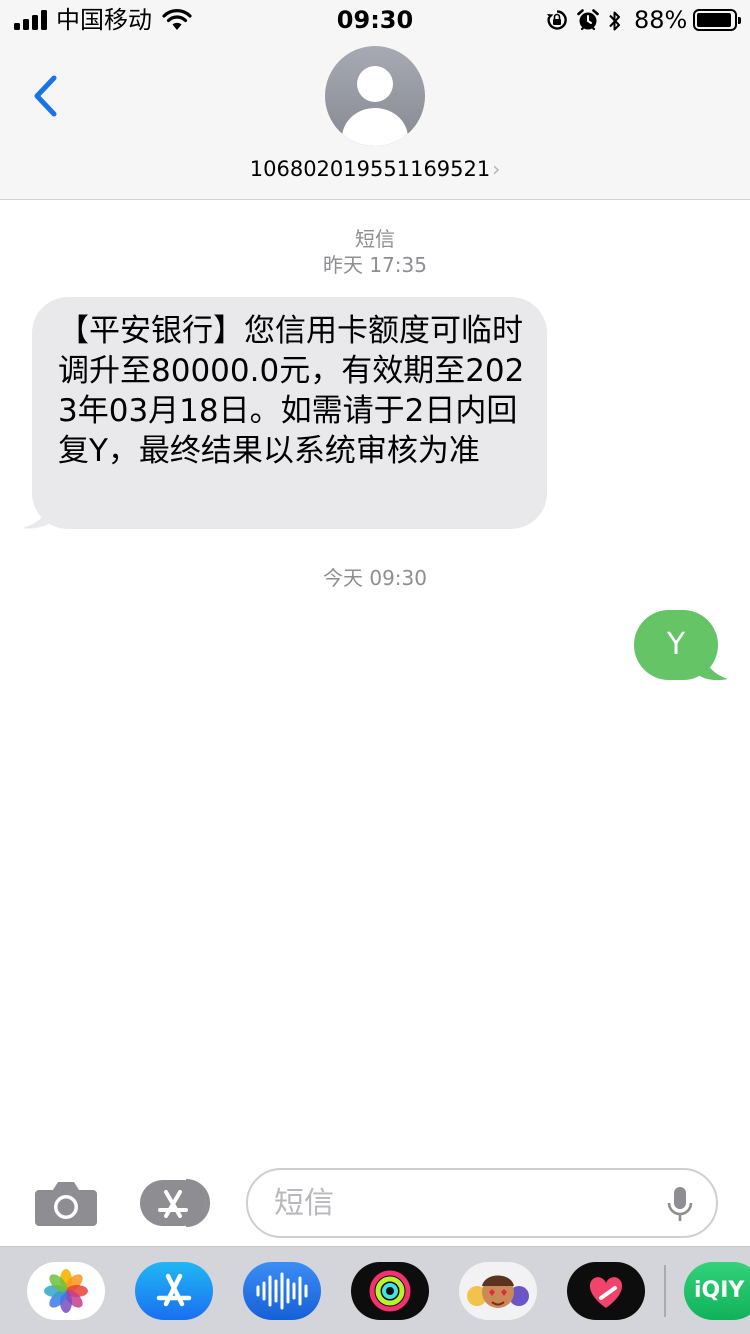 The height and width of the screenshot is (1334, 750). I want to click on microphone-icon, so click(680, 1205).